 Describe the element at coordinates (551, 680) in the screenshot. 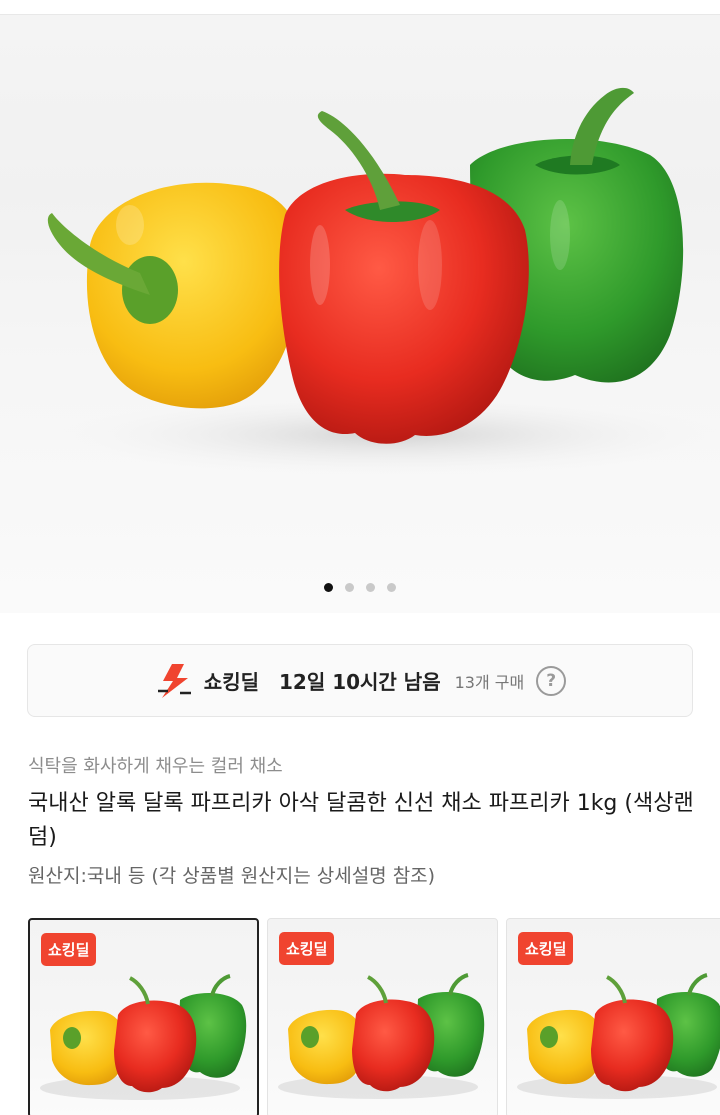

I see `question-icon: ?` at that location.